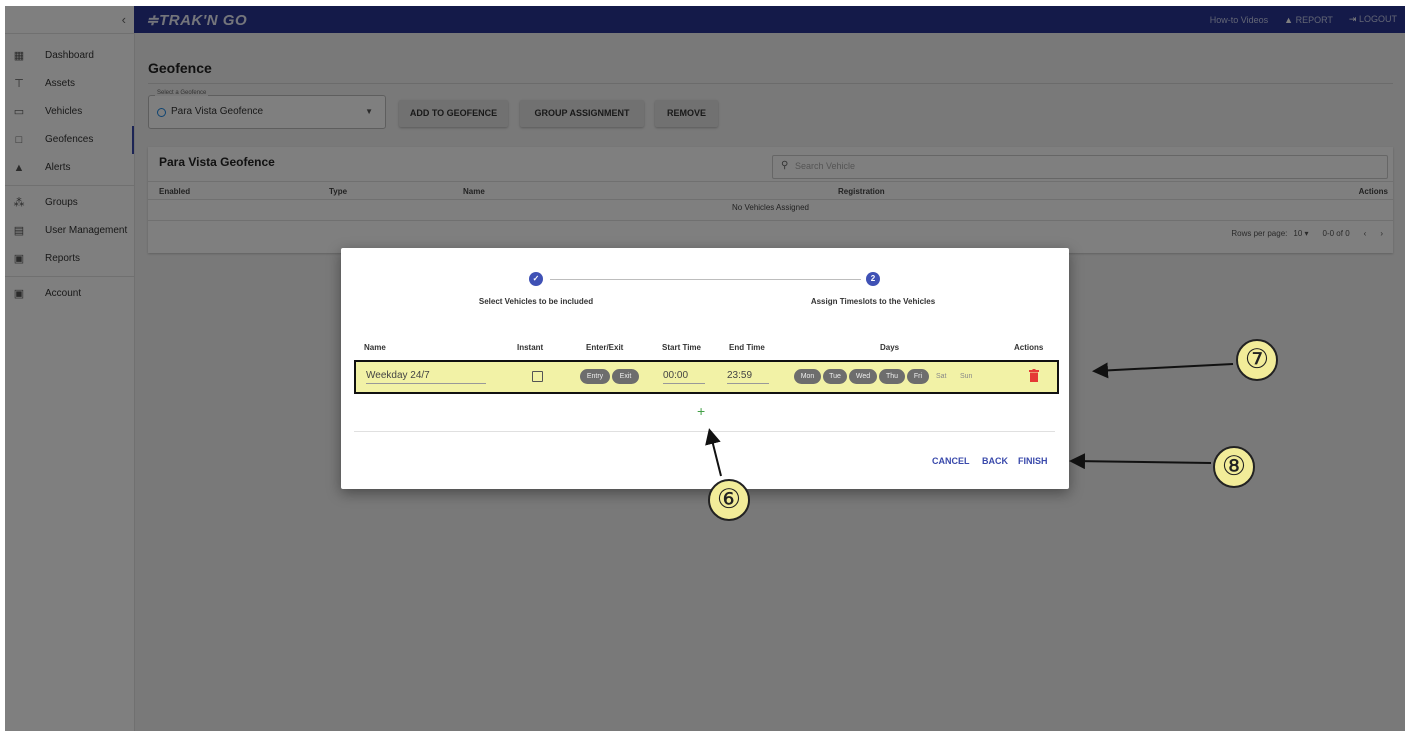 Image resolution: width=1415 pixels, height=731 pixels. Describe the element at coordinates (1234, 467) in the screenshot. I see `callout-8: ⑧` at that location.